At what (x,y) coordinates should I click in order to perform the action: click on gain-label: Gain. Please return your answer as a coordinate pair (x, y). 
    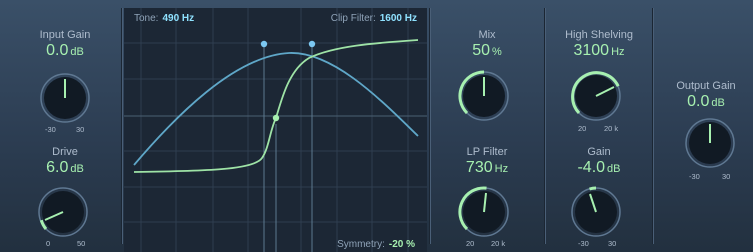
    Looking at the image, I should click on (599, 152).